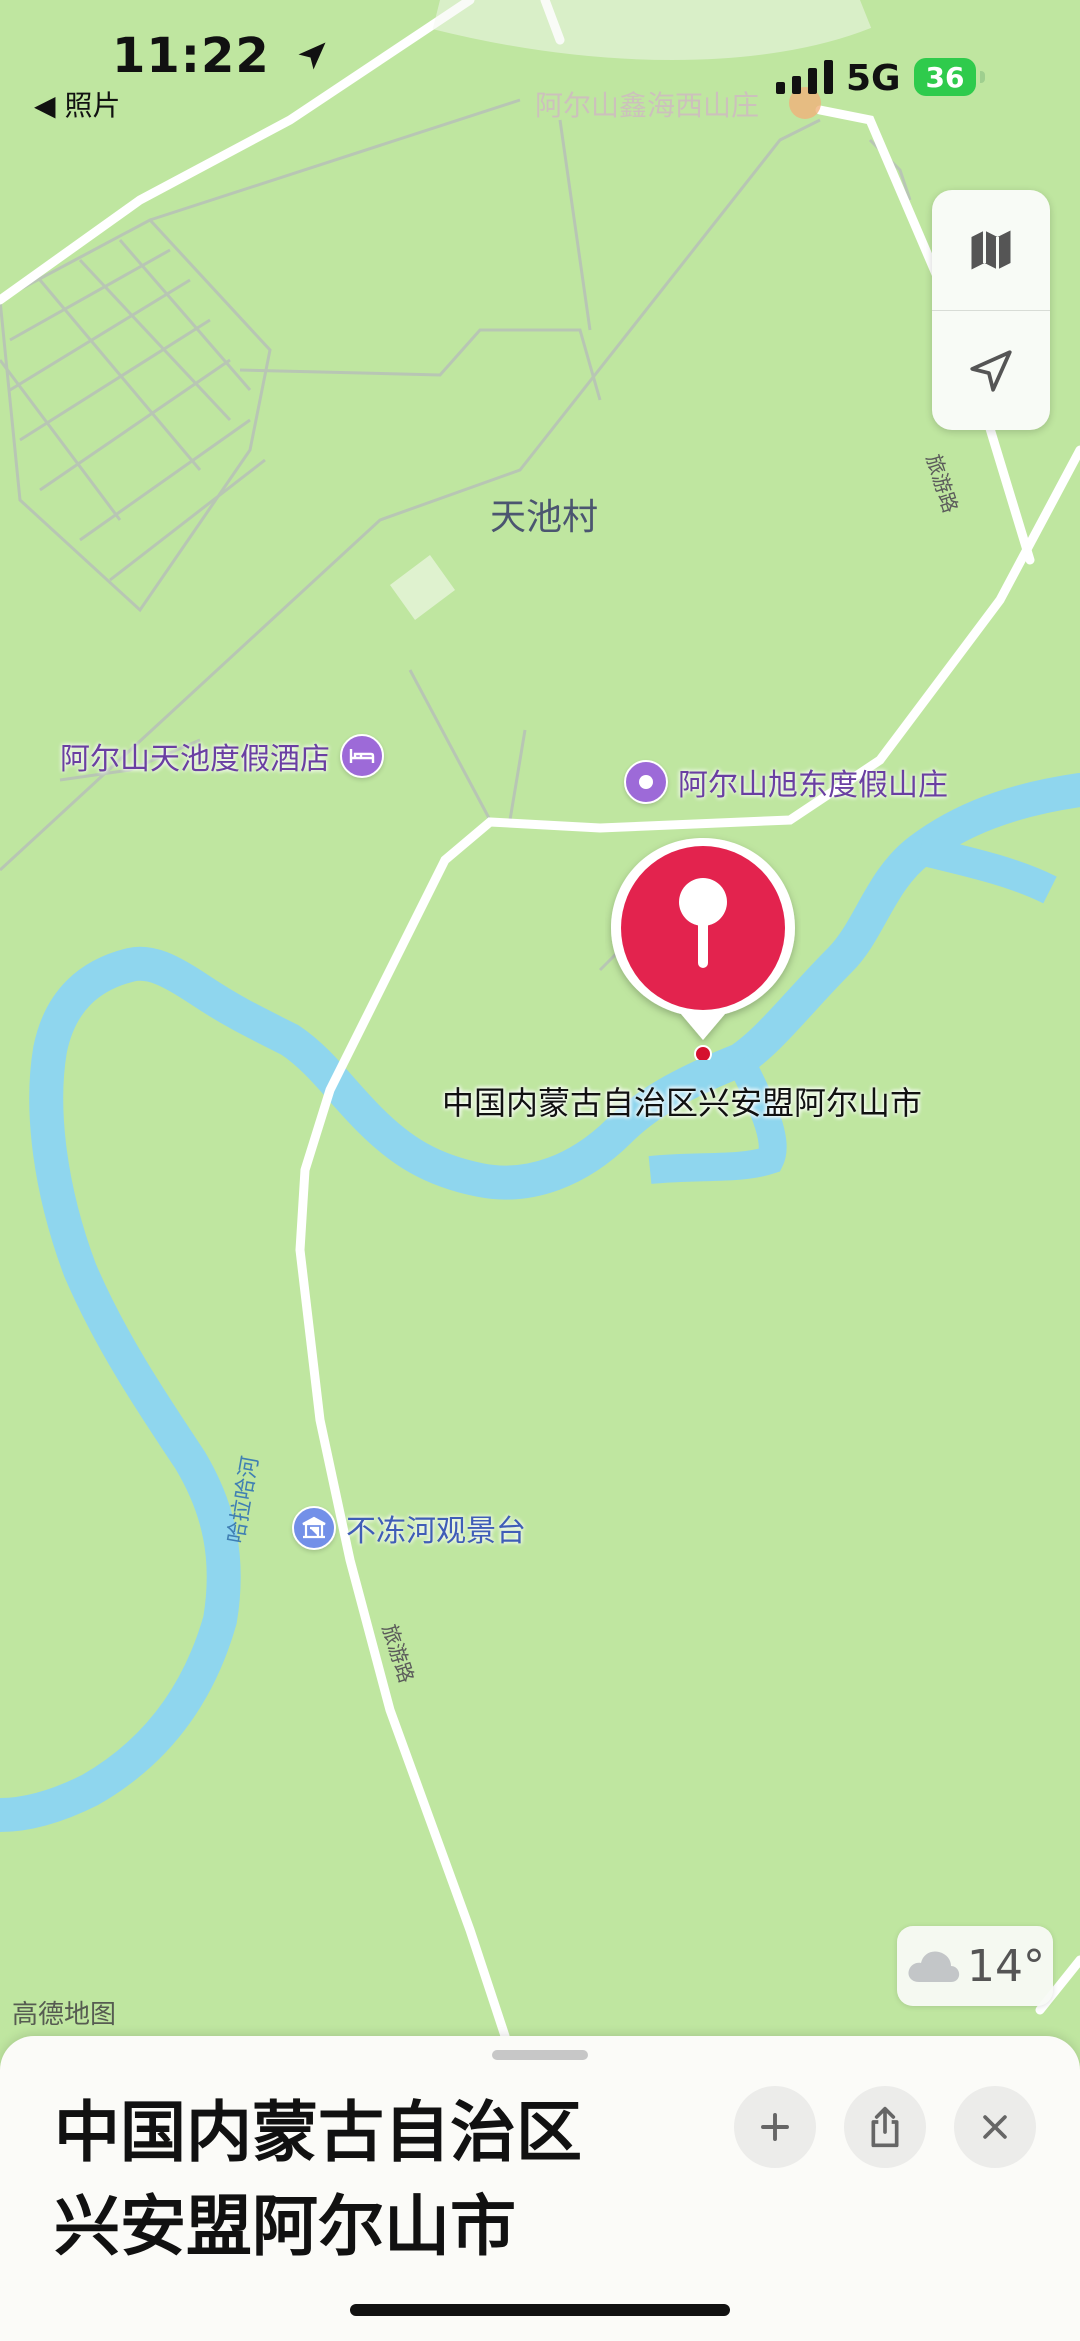 Image resolution: width=1080 pixels, height=2341 pixels. What do you see at coordinates (221, 56) in the screenshot?
I see `clock: 11:22` at bounding box center [221, 56].